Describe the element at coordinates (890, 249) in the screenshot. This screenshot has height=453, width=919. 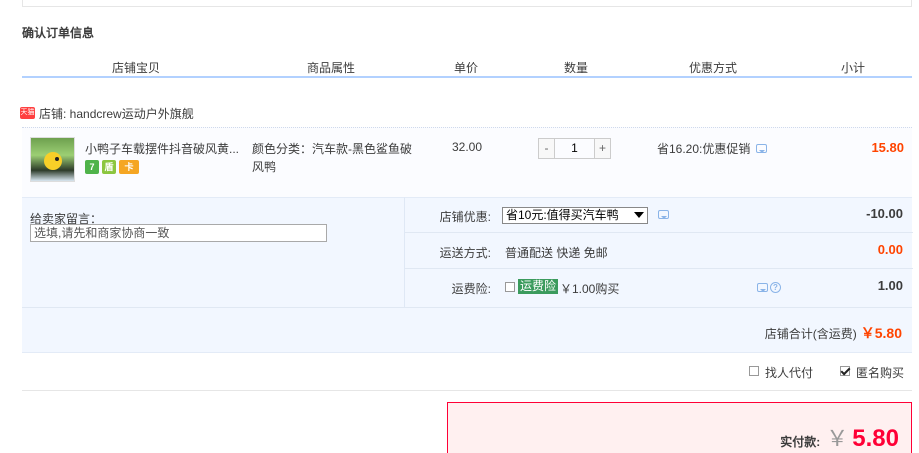
I see `shipping-amount: 0.00` at that location.